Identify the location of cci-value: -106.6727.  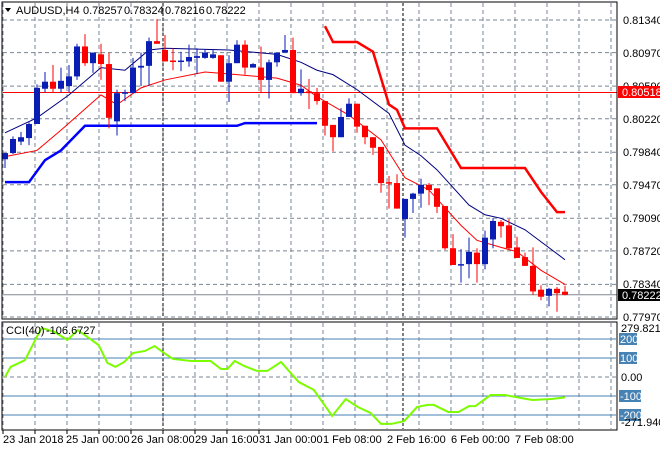
(71, 331).